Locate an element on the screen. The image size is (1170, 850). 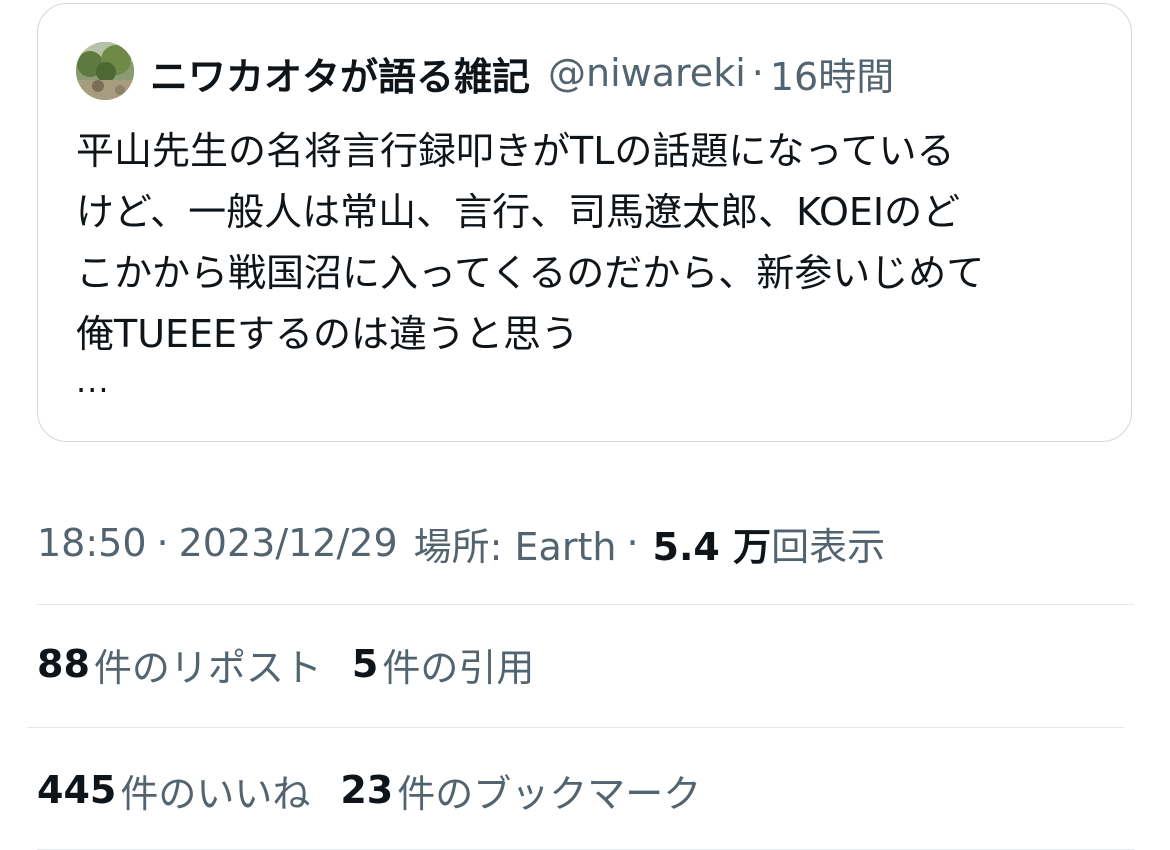
avatar is located at coordinates (105, 71).